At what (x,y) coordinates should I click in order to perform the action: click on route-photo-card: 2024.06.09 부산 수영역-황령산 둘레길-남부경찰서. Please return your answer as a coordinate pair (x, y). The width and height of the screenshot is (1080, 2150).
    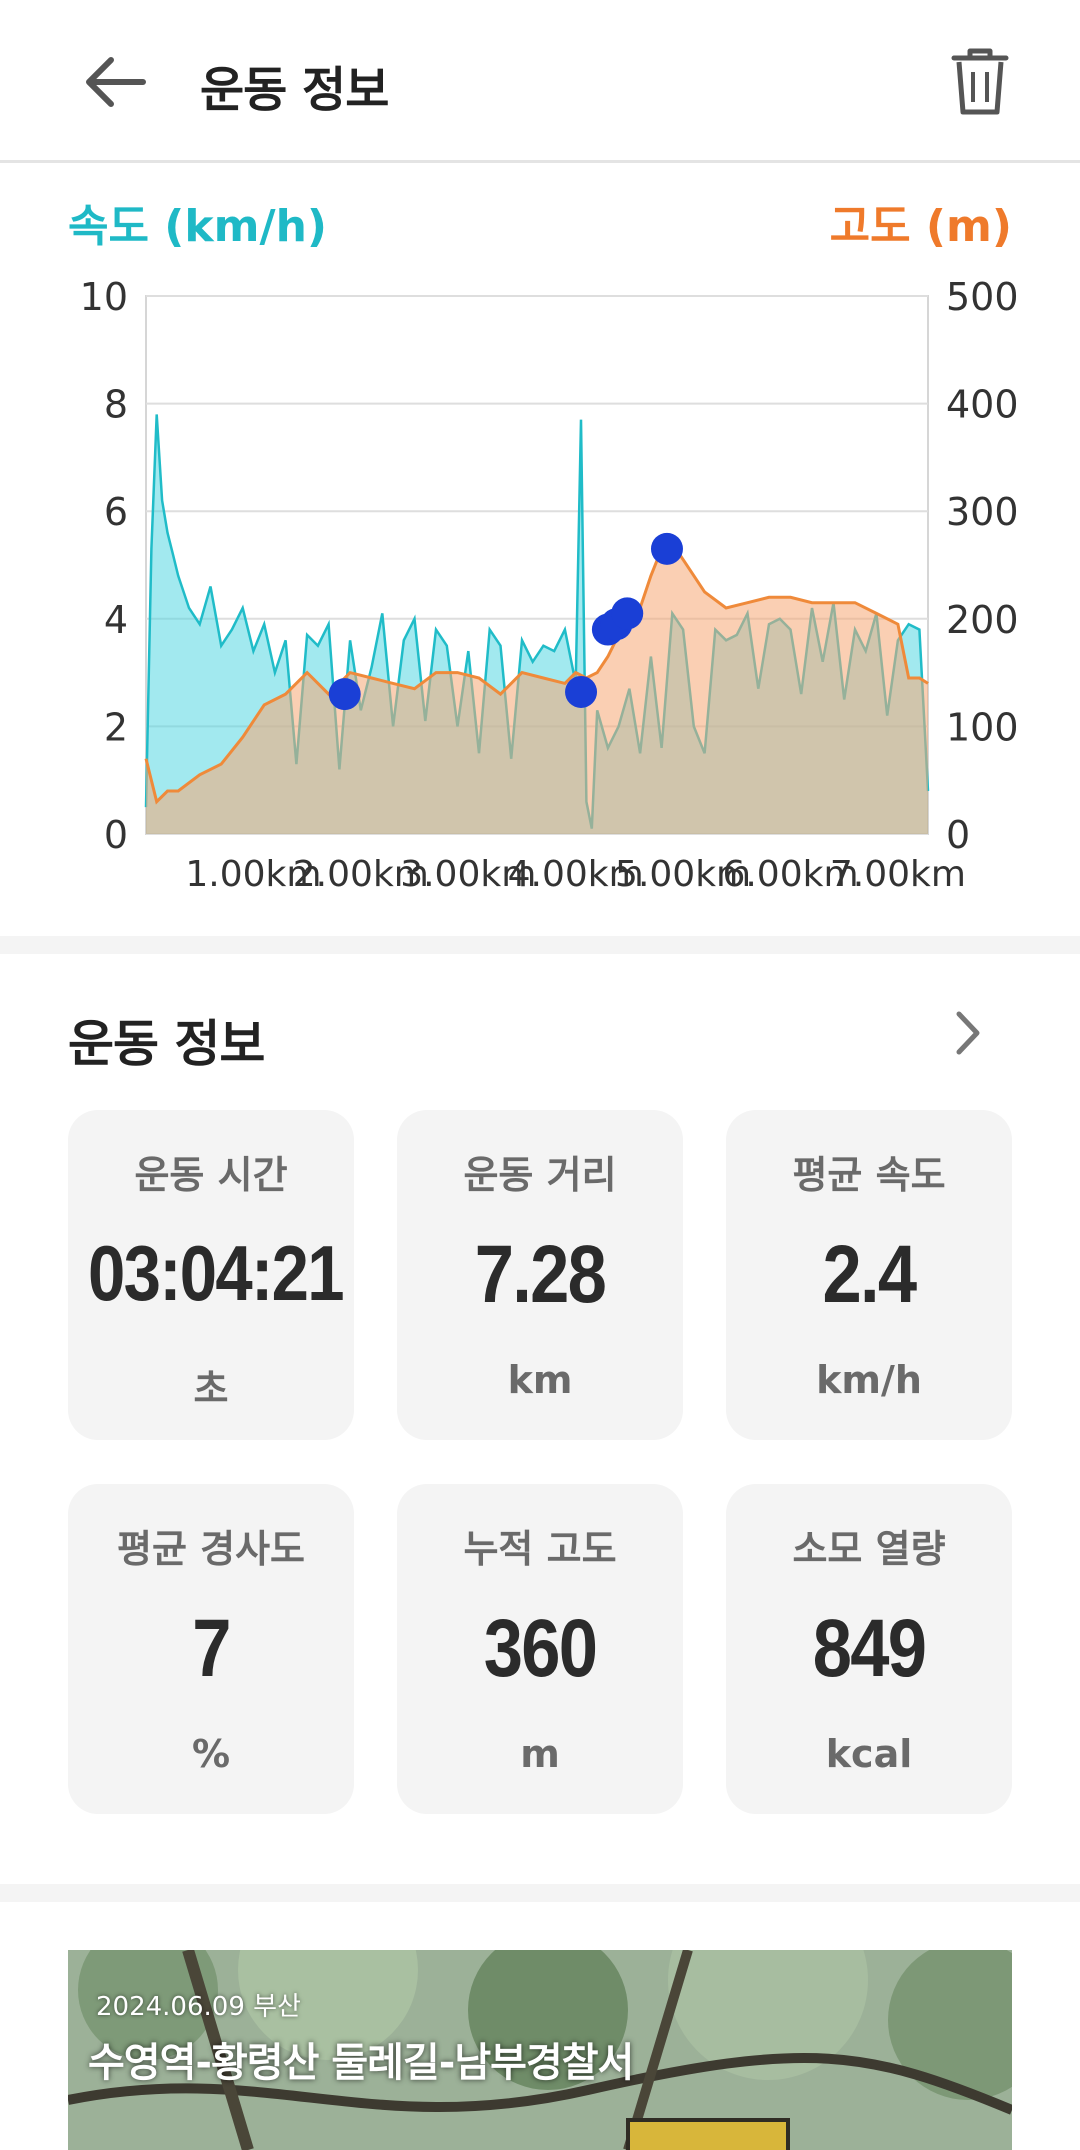
    Looking at the image, I should click on (540, 2050).